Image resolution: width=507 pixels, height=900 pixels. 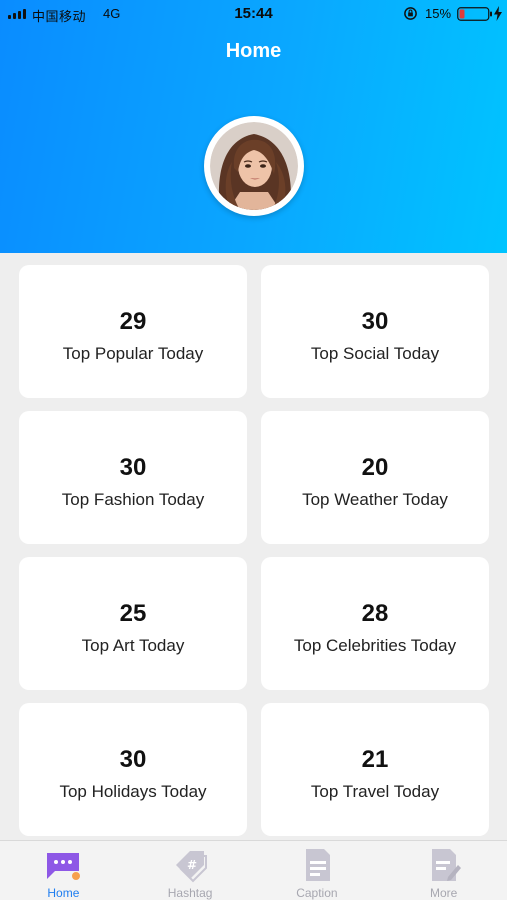 I want to click on card-label: Top Holidays Today, so click(x=133, y=791).